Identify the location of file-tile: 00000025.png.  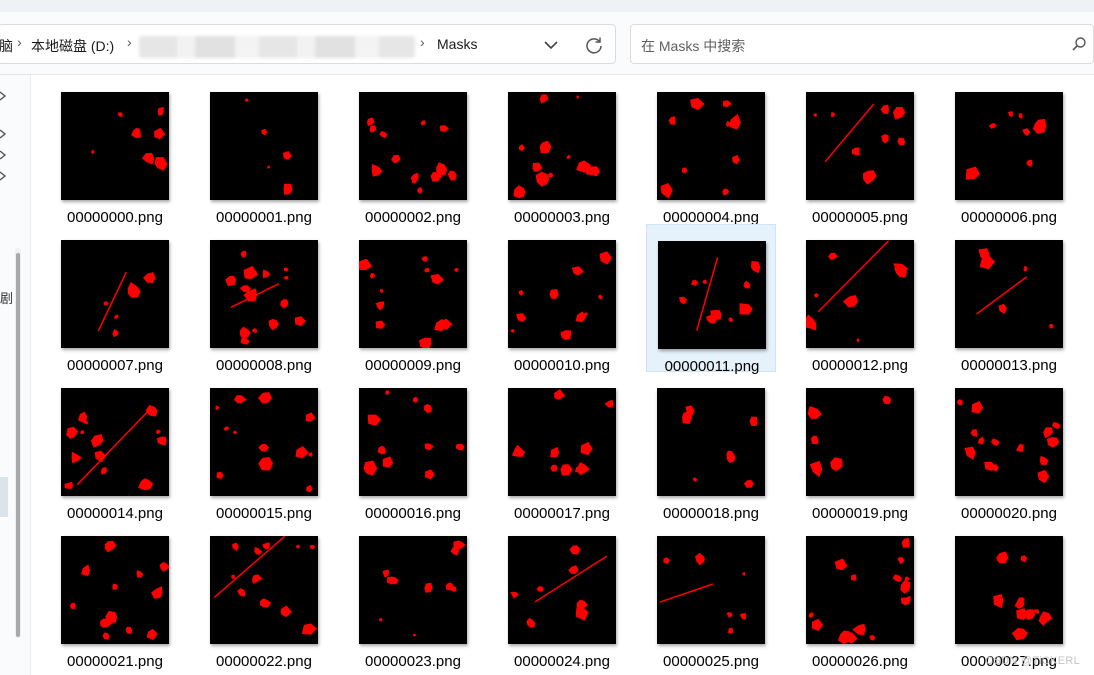
(711, 595).